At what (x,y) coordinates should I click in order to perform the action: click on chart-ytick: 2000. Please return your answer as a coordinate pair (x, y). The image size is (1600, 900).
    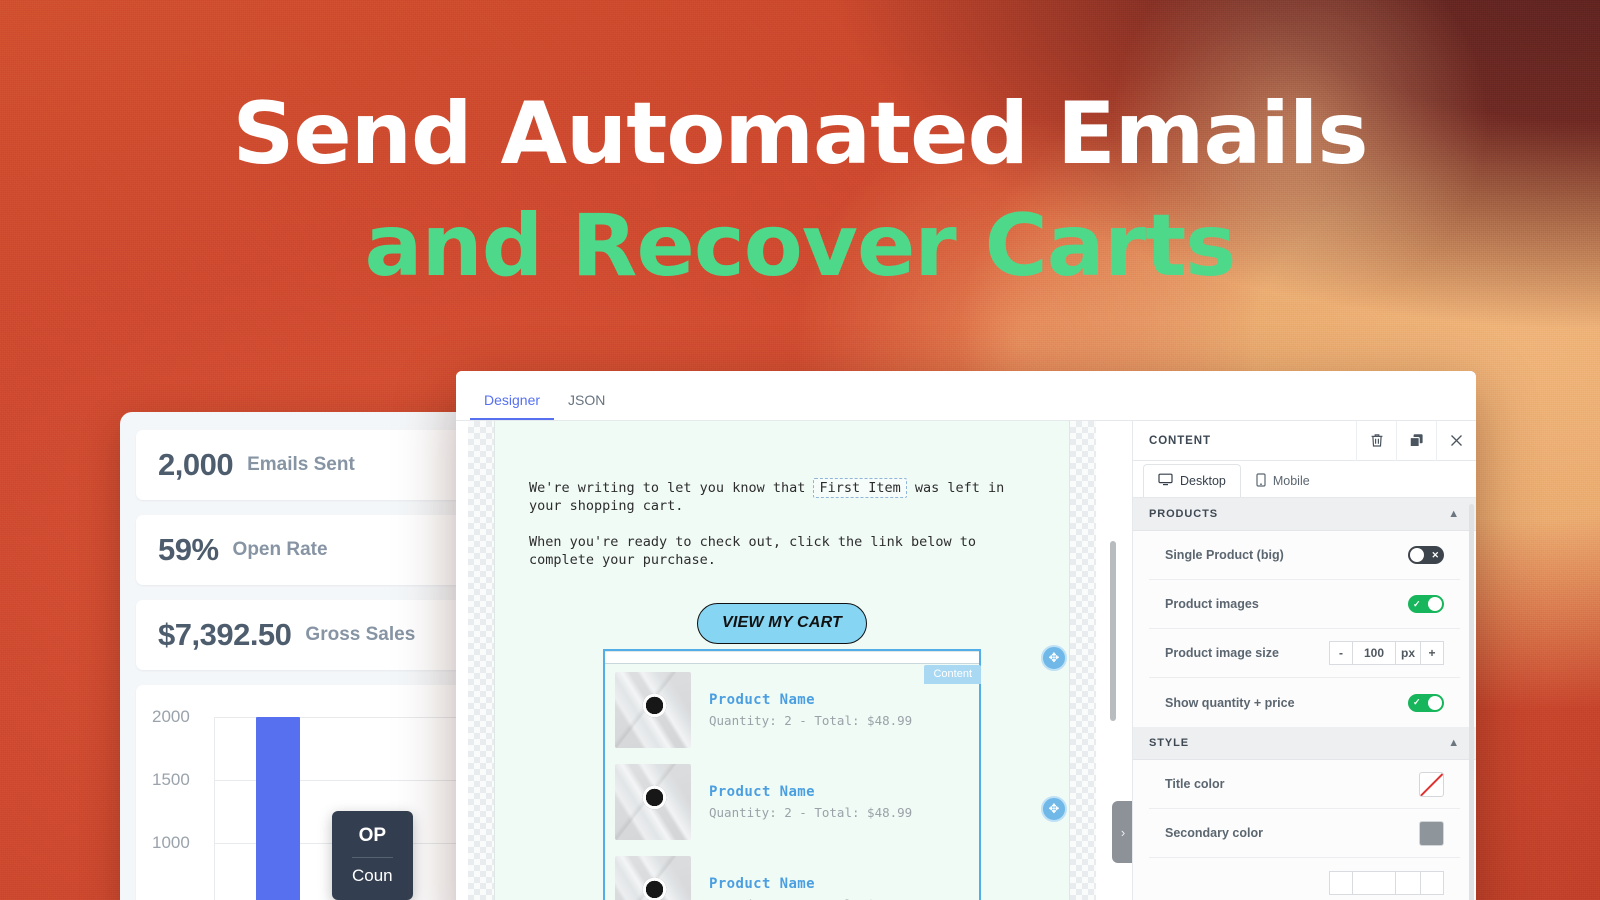
    Looking at the image, I should click on (171, 716).